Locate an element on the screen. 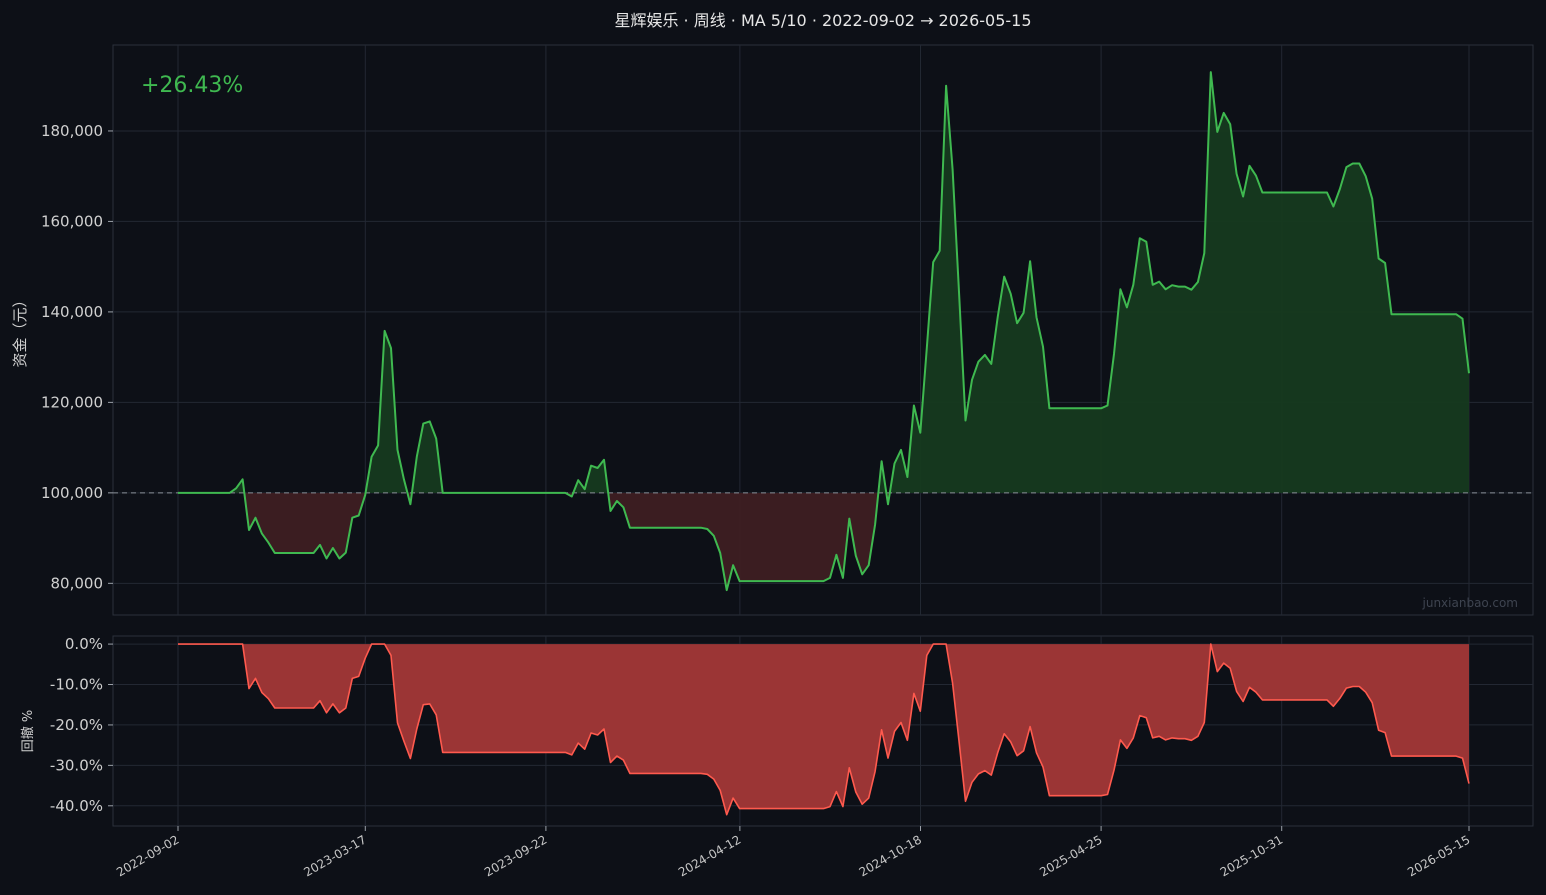  watermark: junxianbao.com is located at coordinates (1470, 603).